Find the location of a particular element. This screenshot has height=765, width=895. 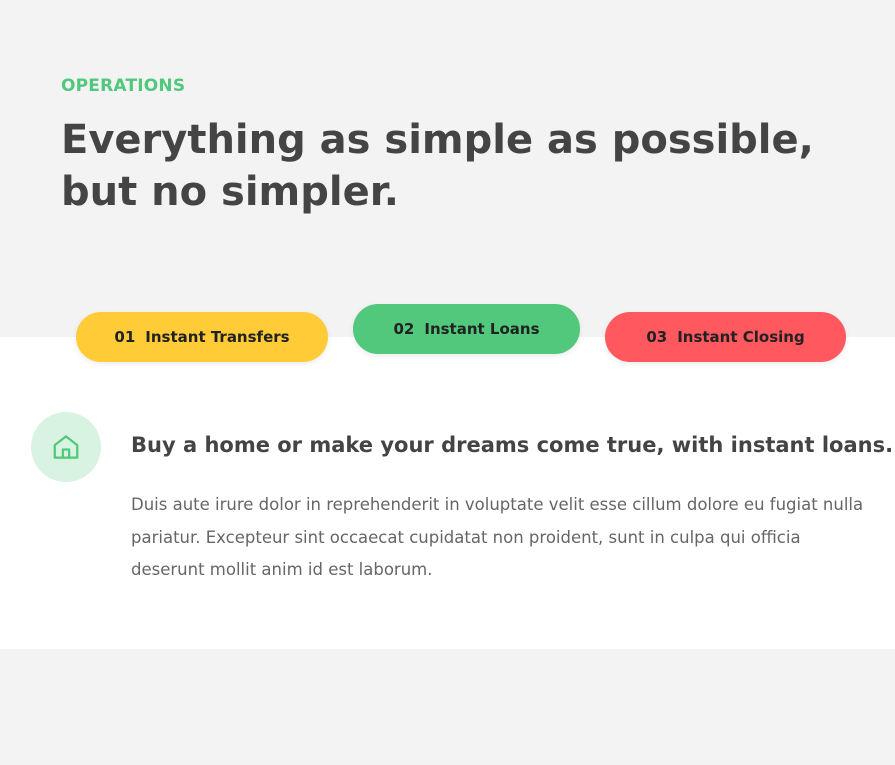

tab-label: Instant Closing is located at coordinates (741, 337).